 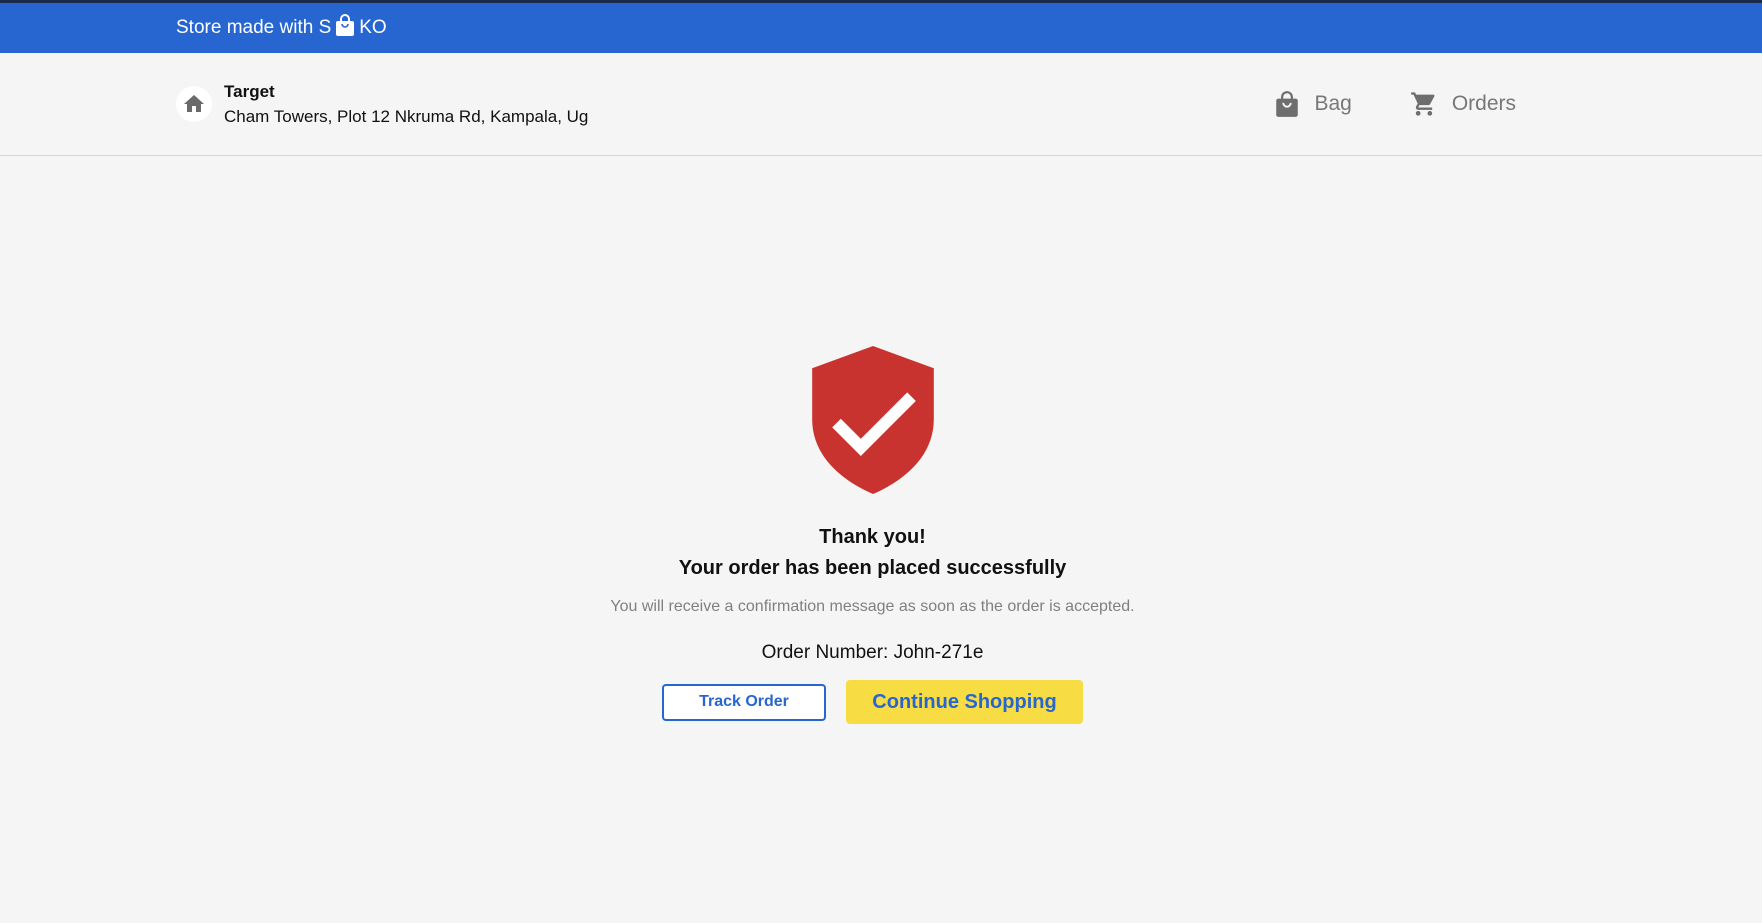 I want to click on bag-icon, so click(x=1287, y=104).